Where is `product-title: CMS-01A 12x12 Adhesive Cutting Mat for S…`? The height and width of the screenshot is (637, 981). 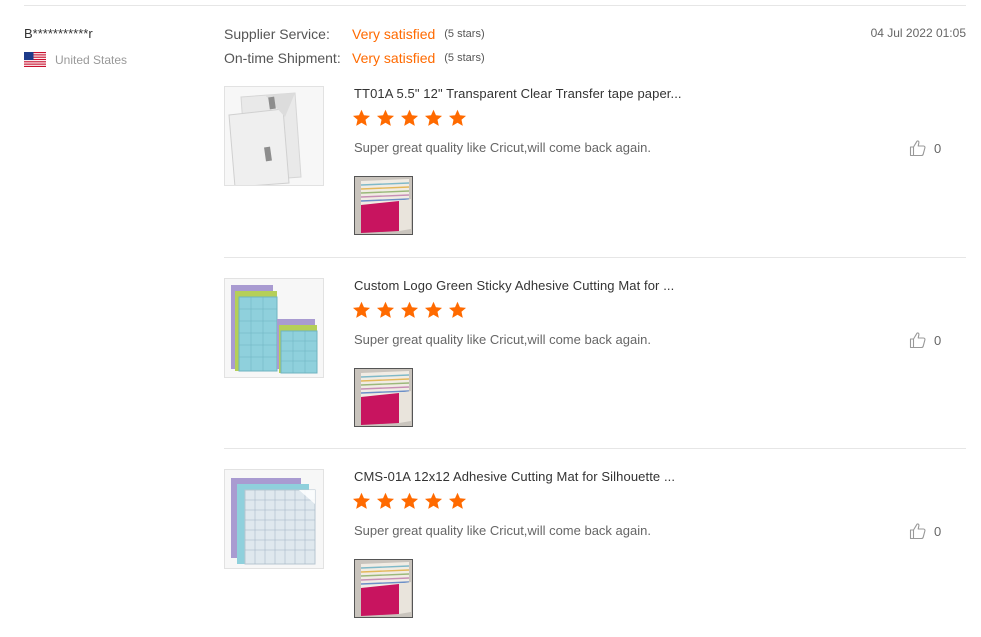
product-title: CMS-01A 12x12 Adhesive Cutting Mat for S… is located at coordinates (514, 476).